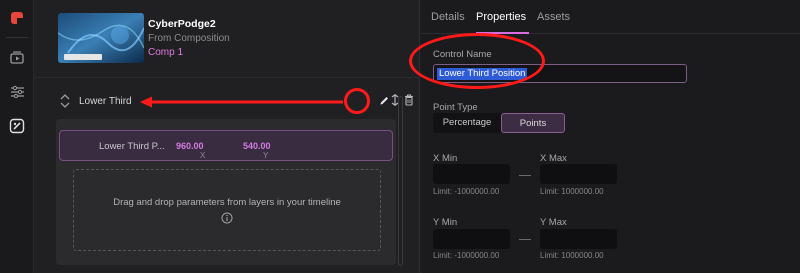  What do you see at coordinates (105, 101) in the screenshot?
I see `group-label: Lower Third` at bounding box center [105, 101].